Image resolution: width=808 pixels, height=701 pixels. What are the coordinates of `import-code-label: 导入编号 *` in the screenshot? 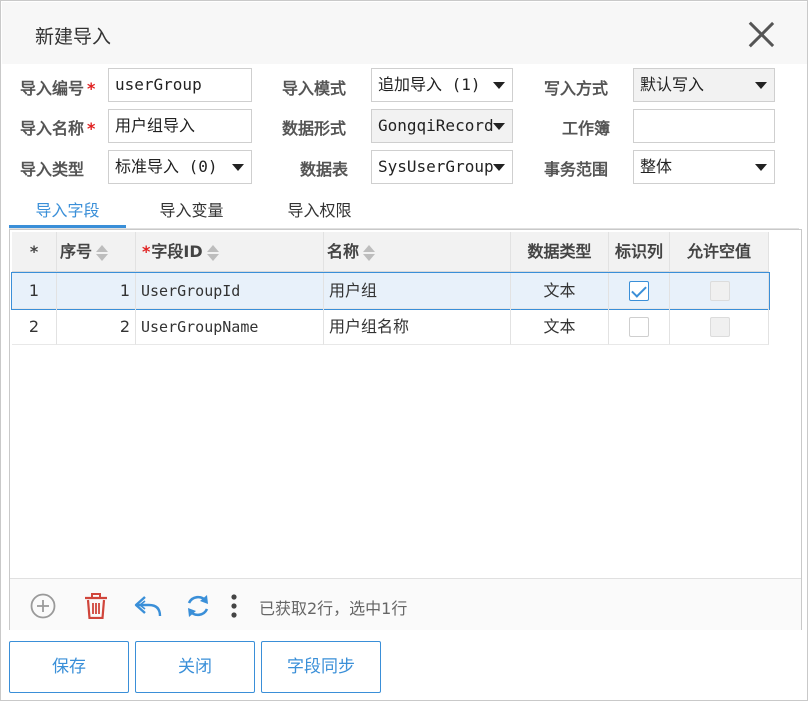 It's located at (58, 88).